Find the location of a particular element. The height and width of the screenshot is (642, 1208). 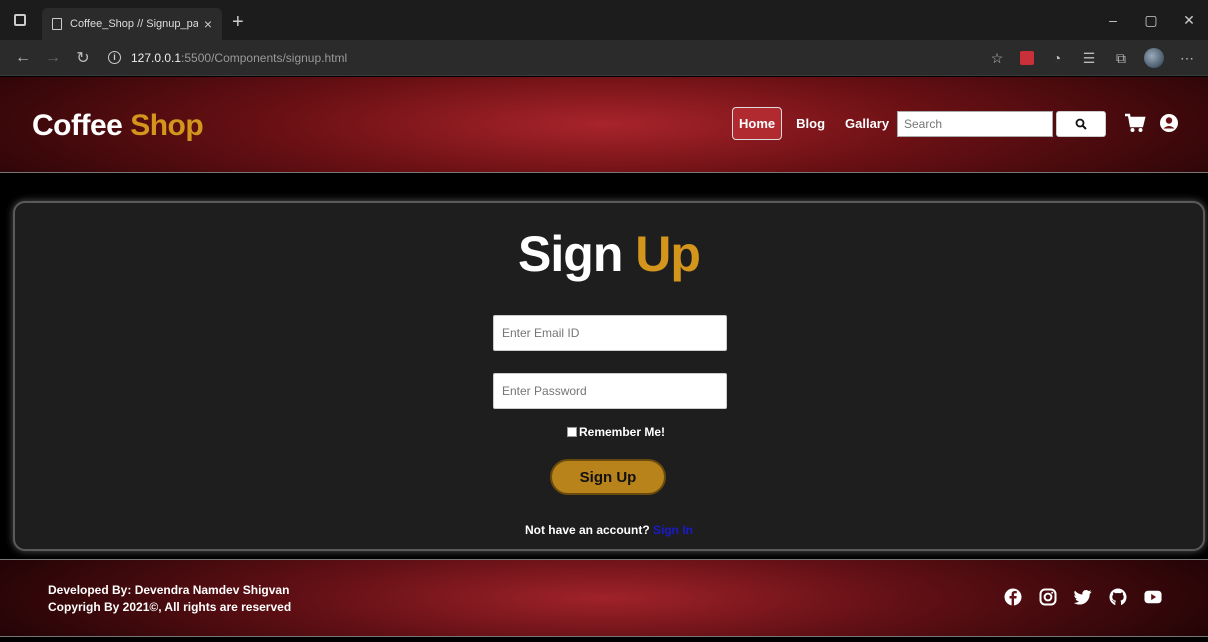

github-icon is located at coordinates (1118, 597).